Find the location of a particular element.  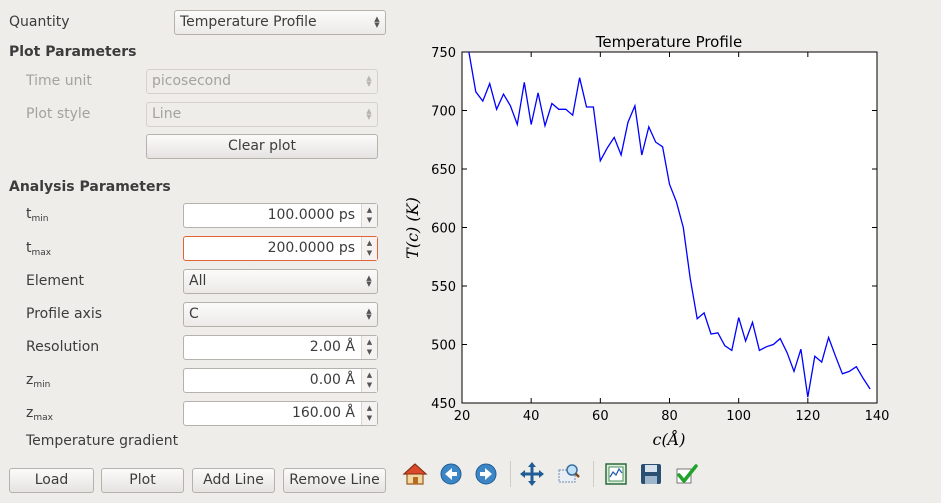

x-tick-label: 100 is located at coordinates (738, 416).